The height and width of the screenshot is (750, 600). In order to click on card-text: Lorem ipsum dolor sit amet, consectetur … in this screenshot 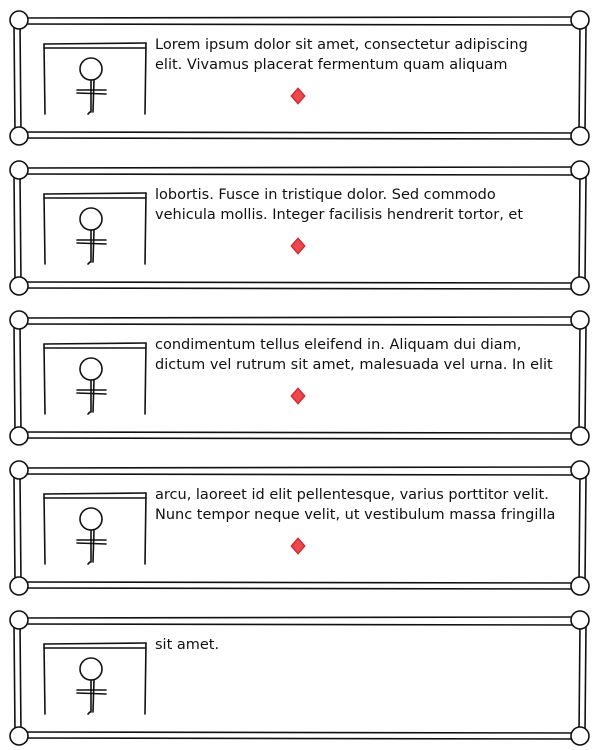, I will do `click(341, 55)`.